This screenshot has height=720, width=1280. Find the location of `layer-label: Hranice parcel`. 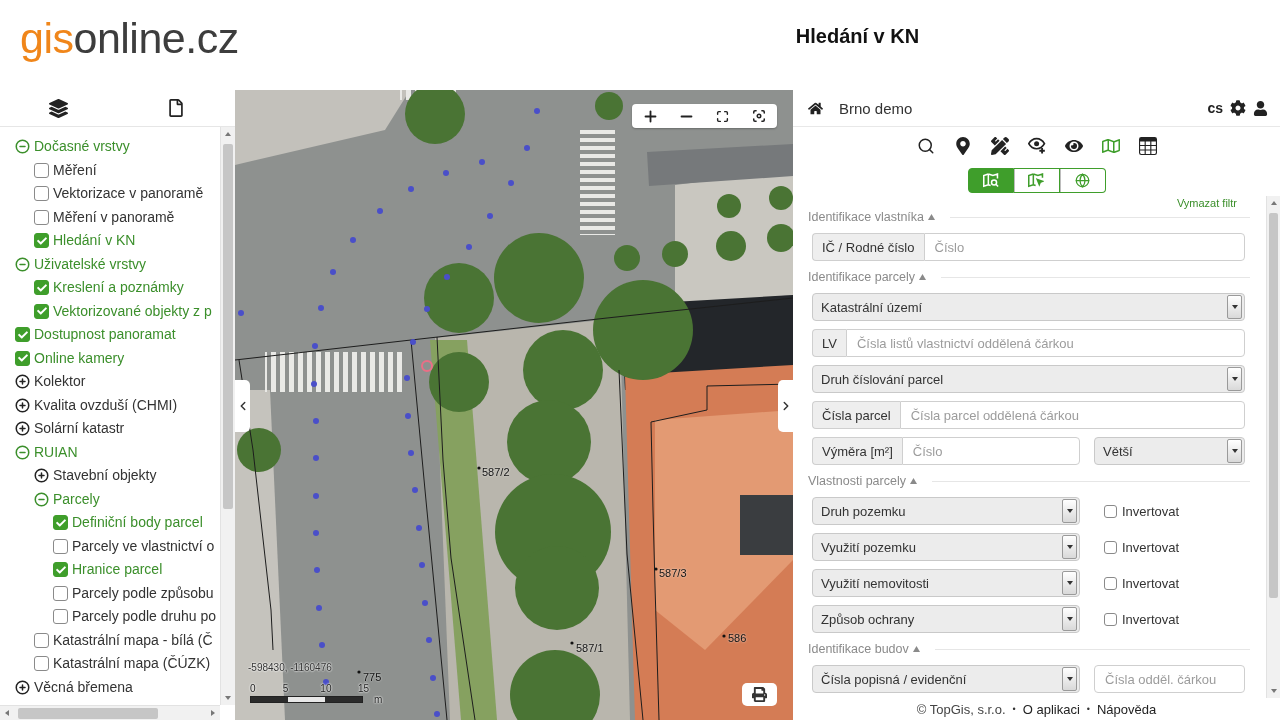

layer-label: Hranice parcel is located at coordinates (117, 570).